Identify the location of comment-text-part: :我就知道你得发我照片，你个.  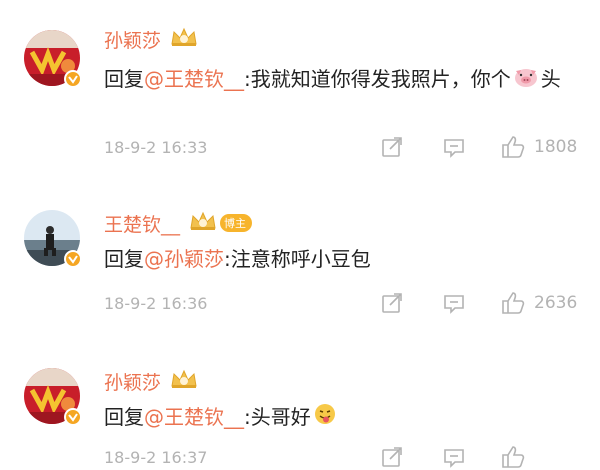
(377, 79).